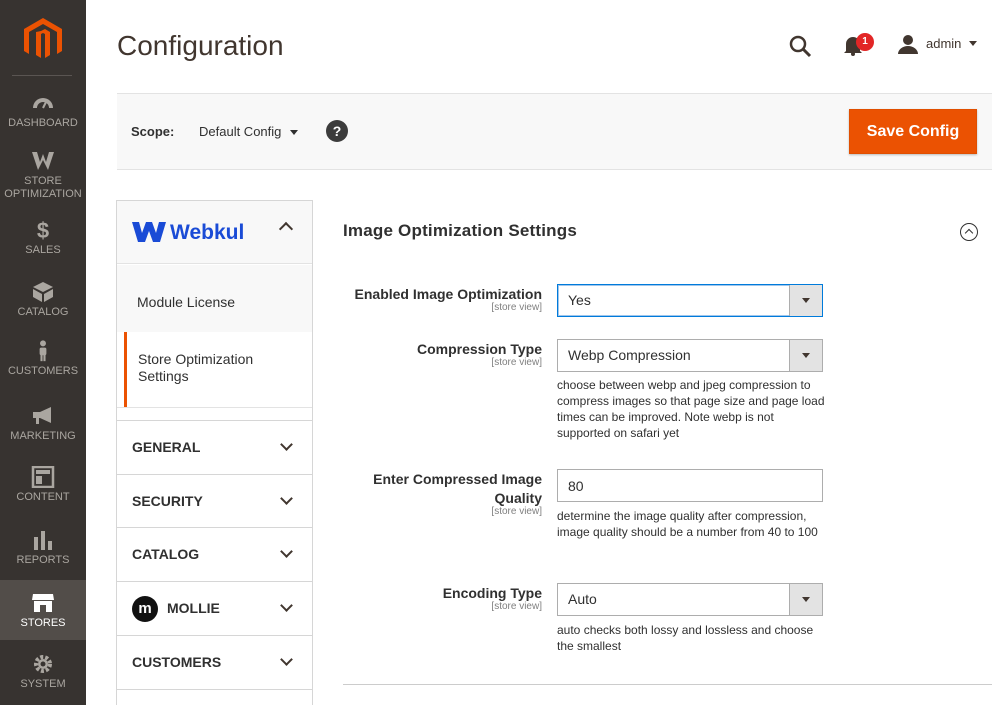 The height and width of the screenshot is (705, 1002). I want to click on webkul-icon, so click(43, 161).